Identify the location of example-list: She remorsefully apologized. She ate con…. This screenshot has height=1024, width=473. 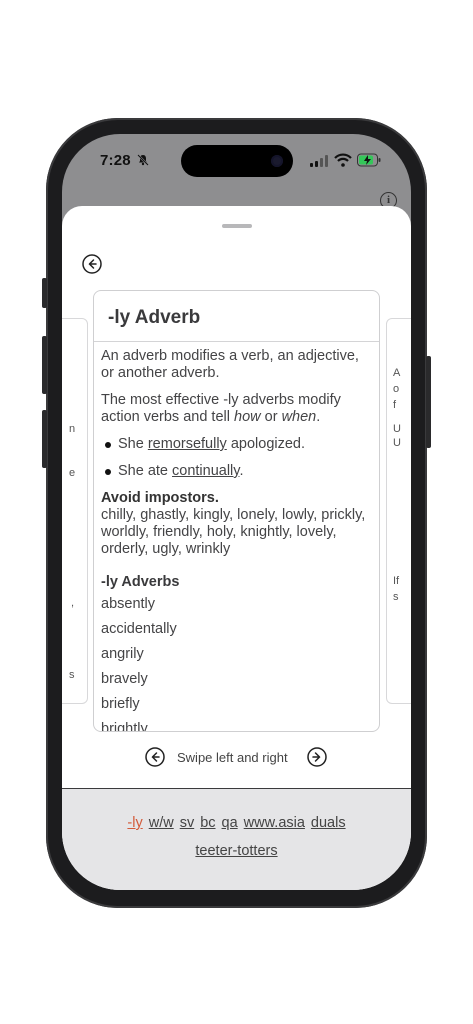
(237, 458).